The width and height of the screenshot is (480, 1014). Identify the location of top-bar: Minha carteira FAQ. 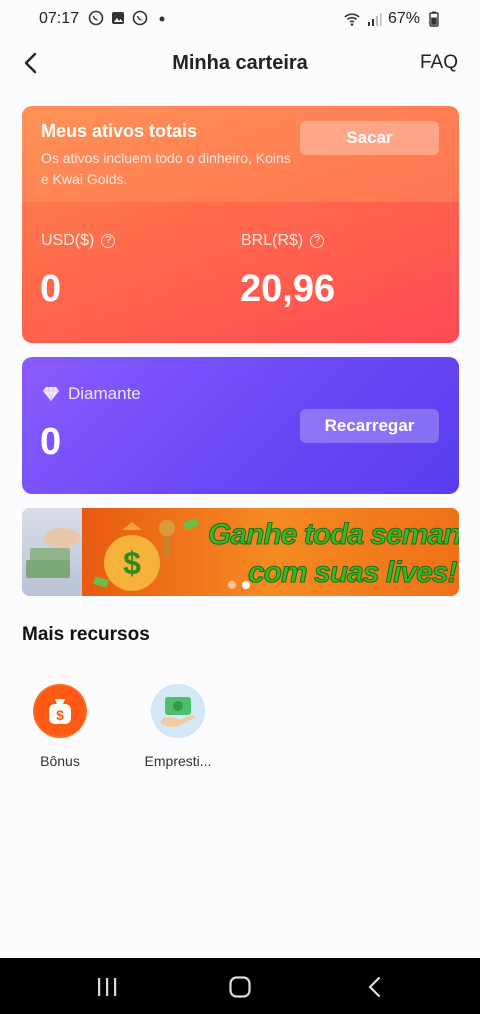
(240, 63).